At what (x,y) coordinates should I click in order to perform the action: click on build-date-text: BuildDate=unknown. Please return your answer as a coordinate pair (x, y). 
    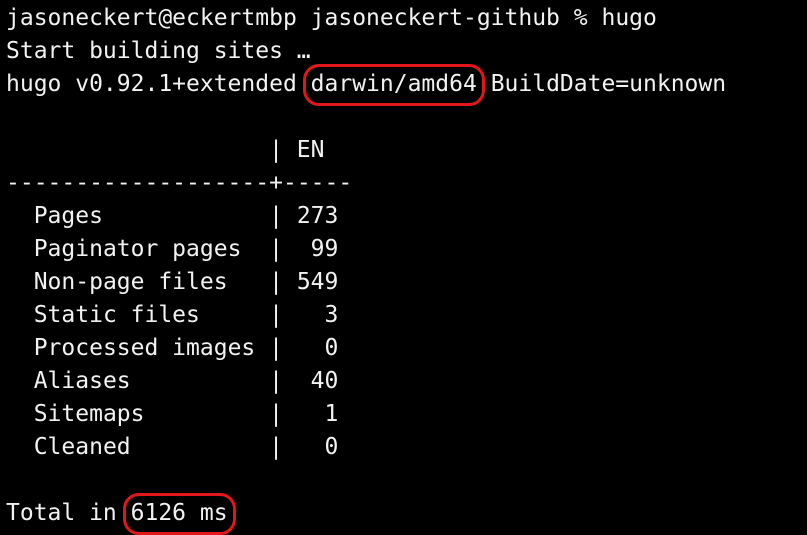
    Looking at the image, I should click on (608, 84).